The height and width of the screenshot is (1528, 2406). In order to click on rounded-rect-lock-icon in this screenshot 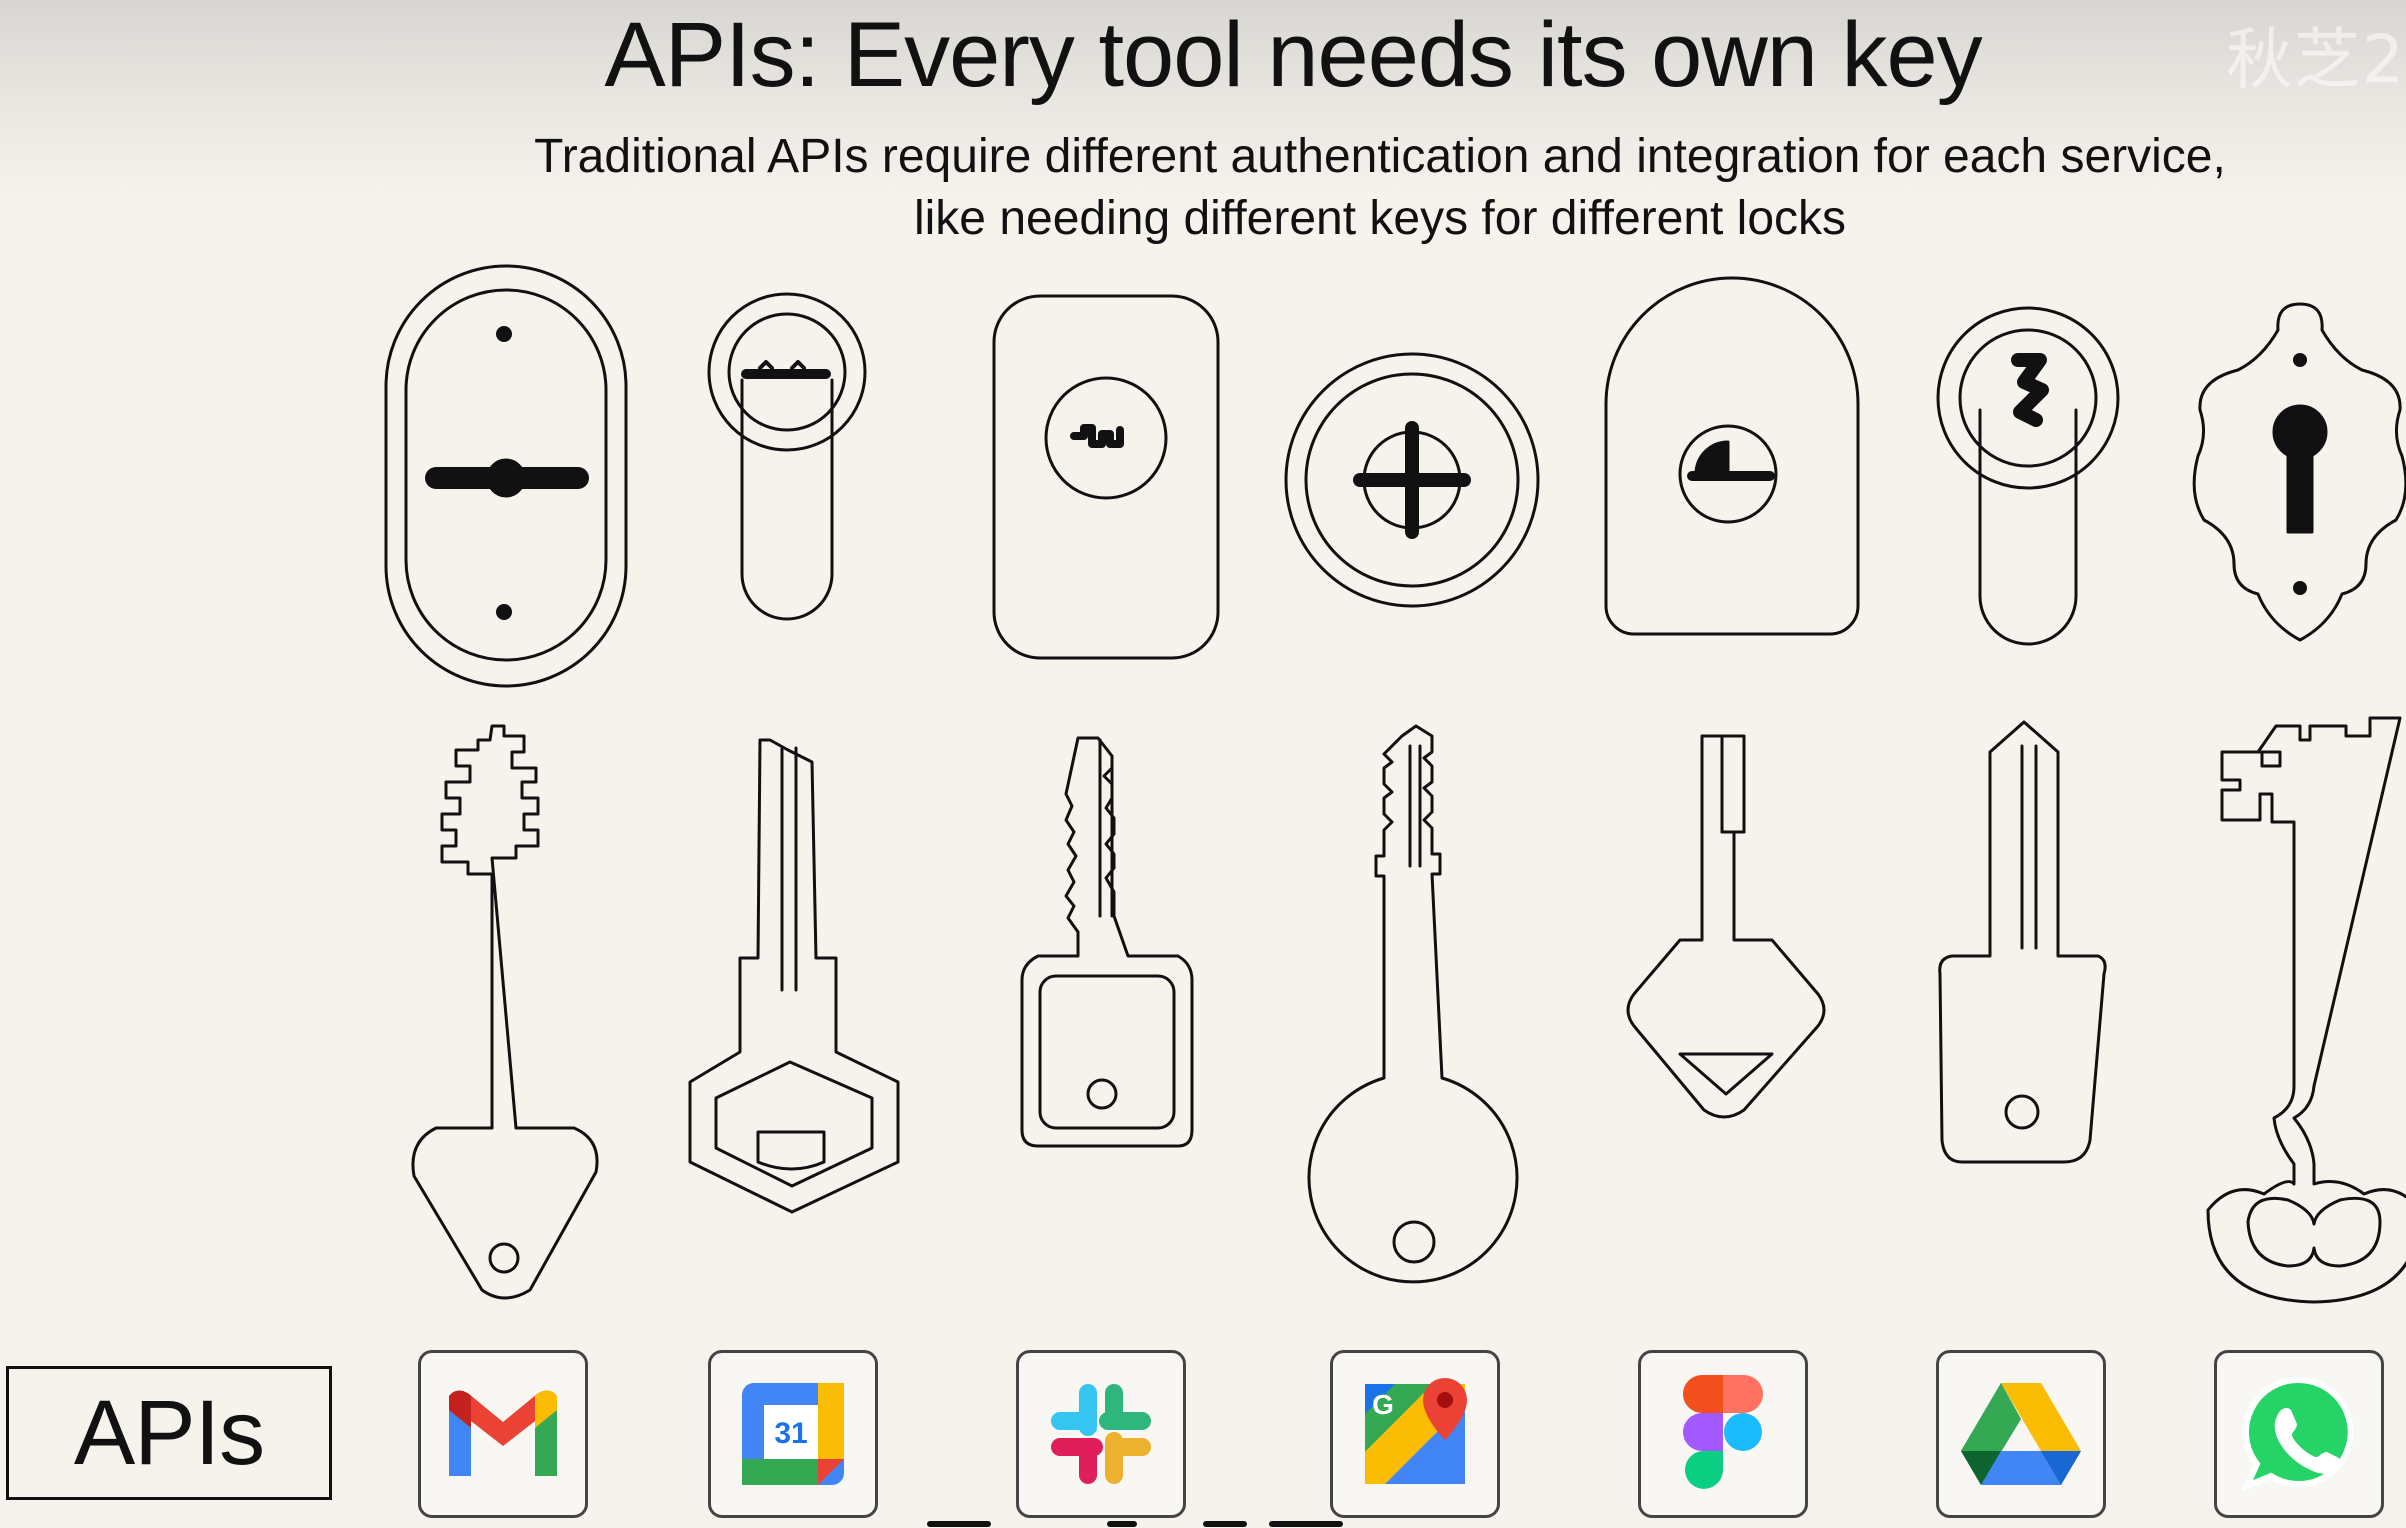, I will do `click(1106, 477)`.